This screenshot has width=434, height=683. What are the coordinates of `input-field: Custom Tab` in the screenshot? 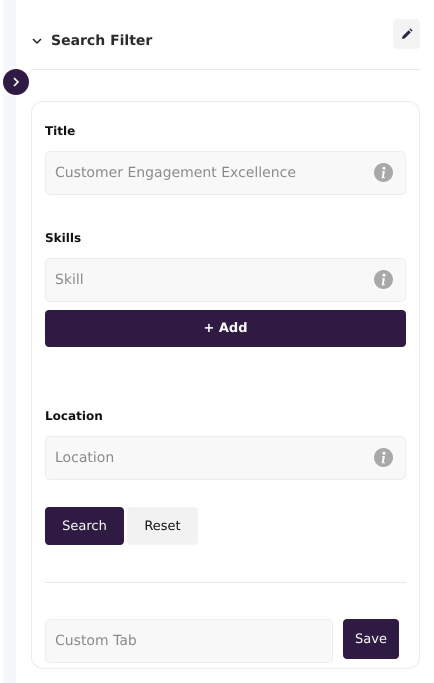 It's located at (189, 641).